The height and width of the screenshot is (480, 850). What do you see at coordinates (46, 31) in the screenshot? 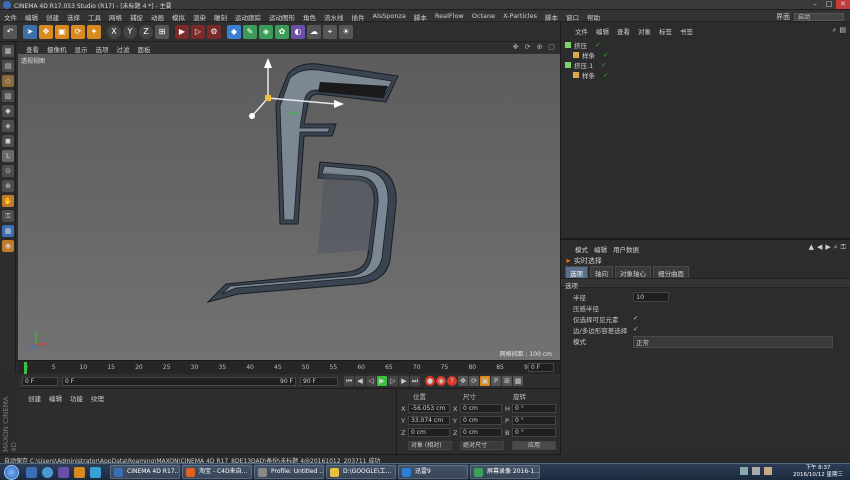
I see `move-icon: ✥` at bounding box center [46, 31].